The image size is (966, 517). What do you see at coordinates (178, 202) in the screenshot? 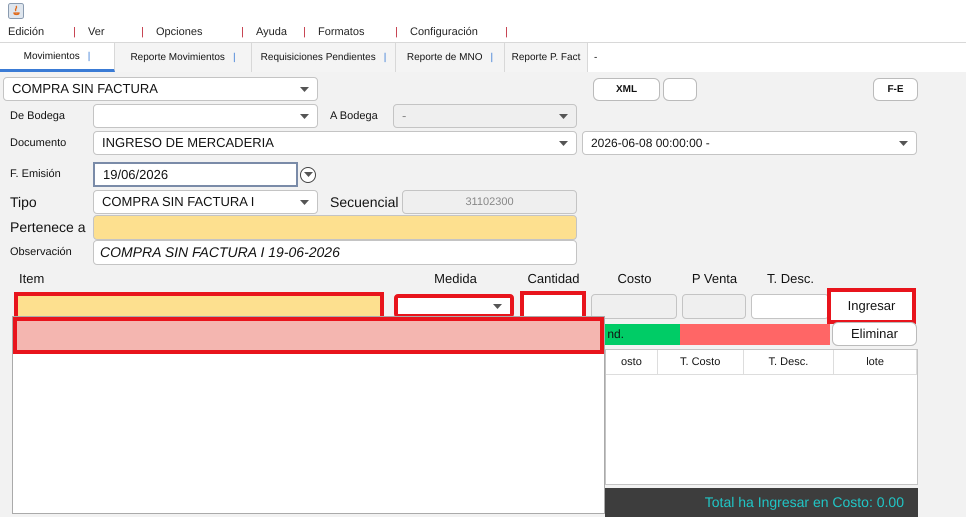
I see `dropdown-value: COMPRA SIN FACTURA I` at bounding box center [178, 202].